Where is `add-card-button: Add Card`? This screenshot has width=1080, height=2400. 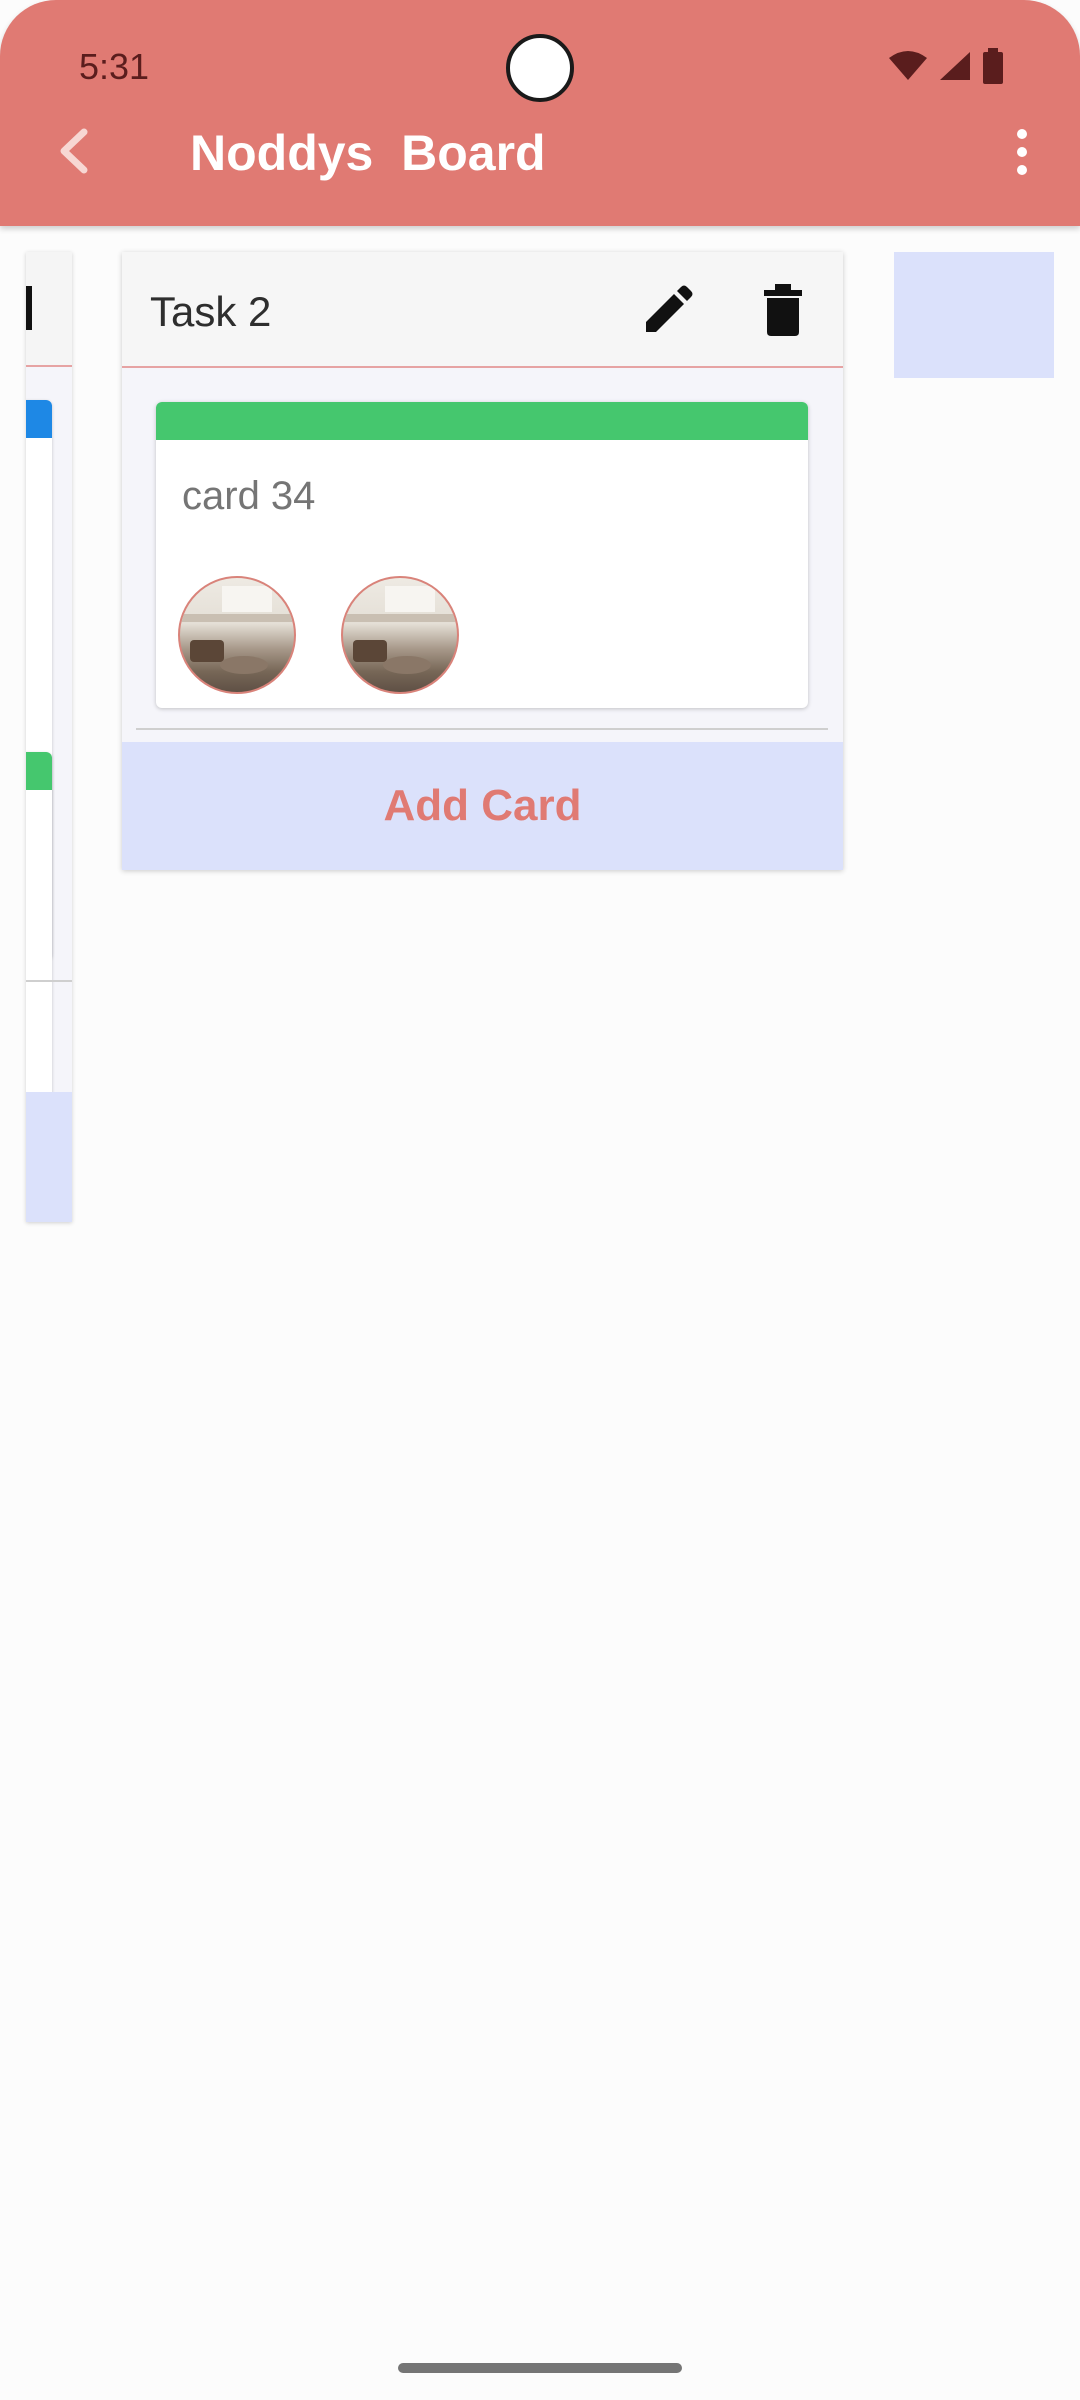
add-card-button: Add Card is located at coordinates (482, 806).